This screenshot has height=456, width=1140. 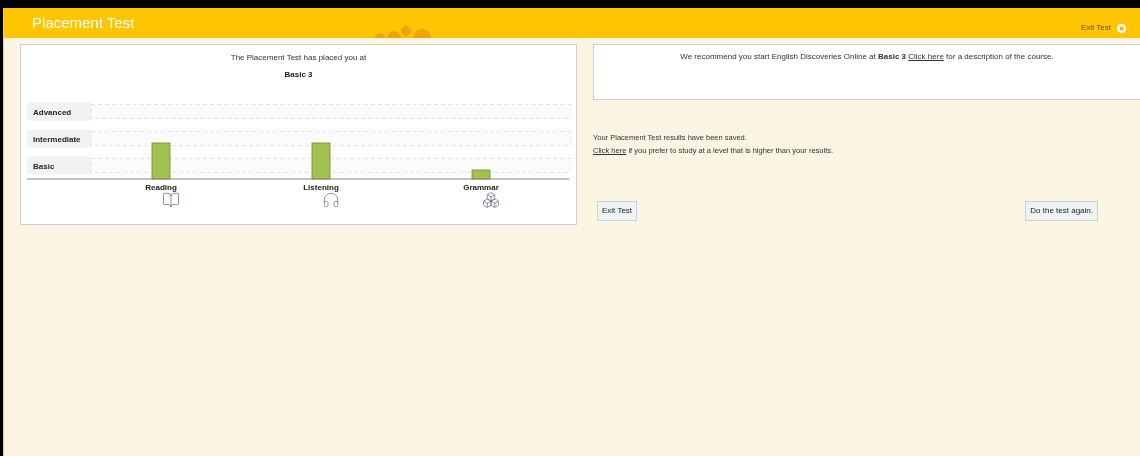 I want to click on skill-label: Grammar, so click(x=481, y=187).